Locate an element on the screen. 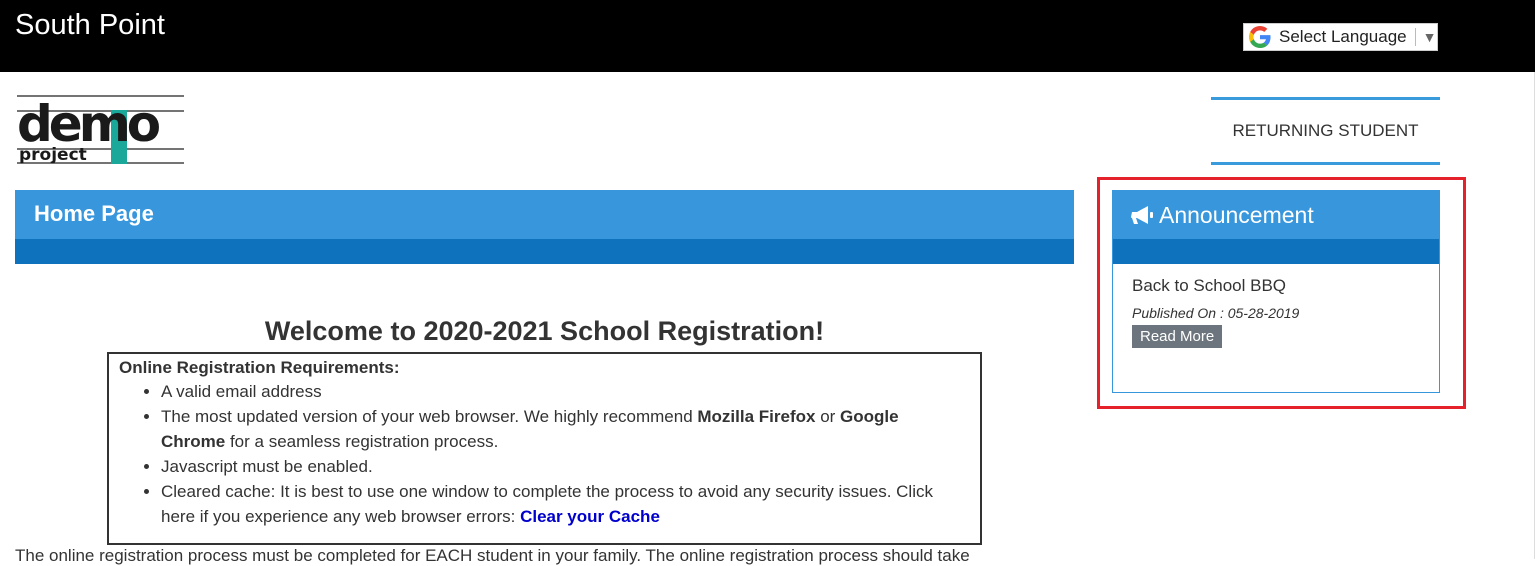 Image resolution: width=1535 pixels, height=566 pixels. language-selector-label: Select Language is located at coordinates (1343, 36).